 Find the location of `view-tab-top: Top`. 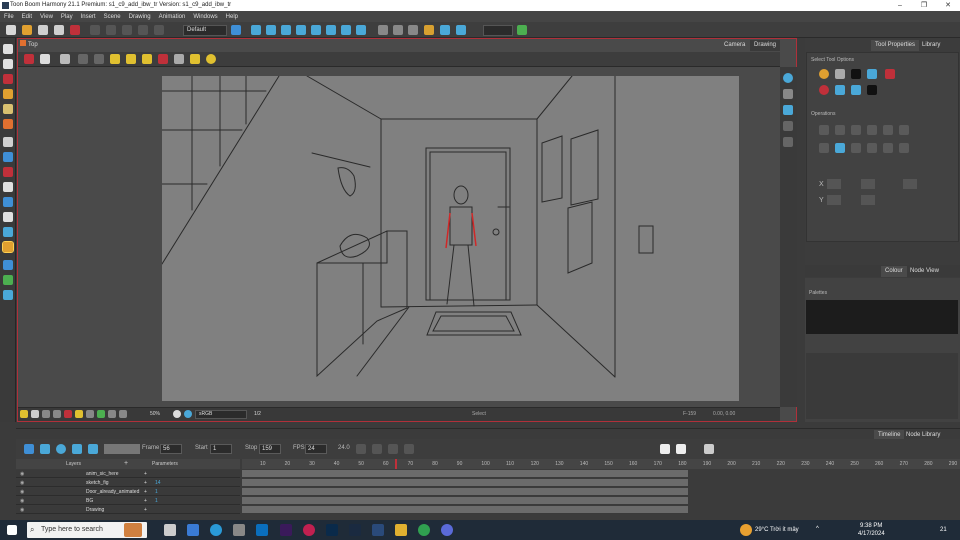

view-tab-top: Top is located at coordinates (29, 45).